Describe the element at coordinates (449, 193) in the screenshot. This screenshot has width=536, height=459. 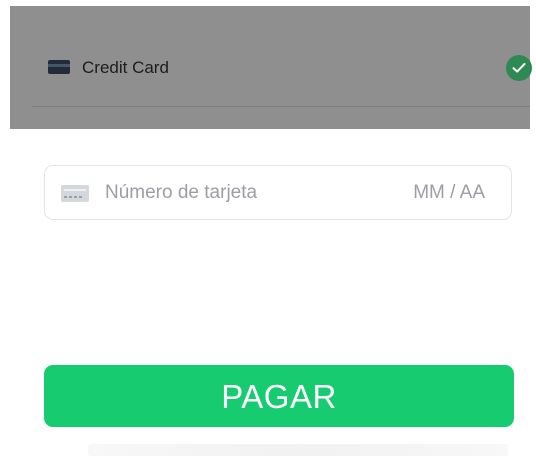
I see `expiry-date-field: MM / AA` at that location.